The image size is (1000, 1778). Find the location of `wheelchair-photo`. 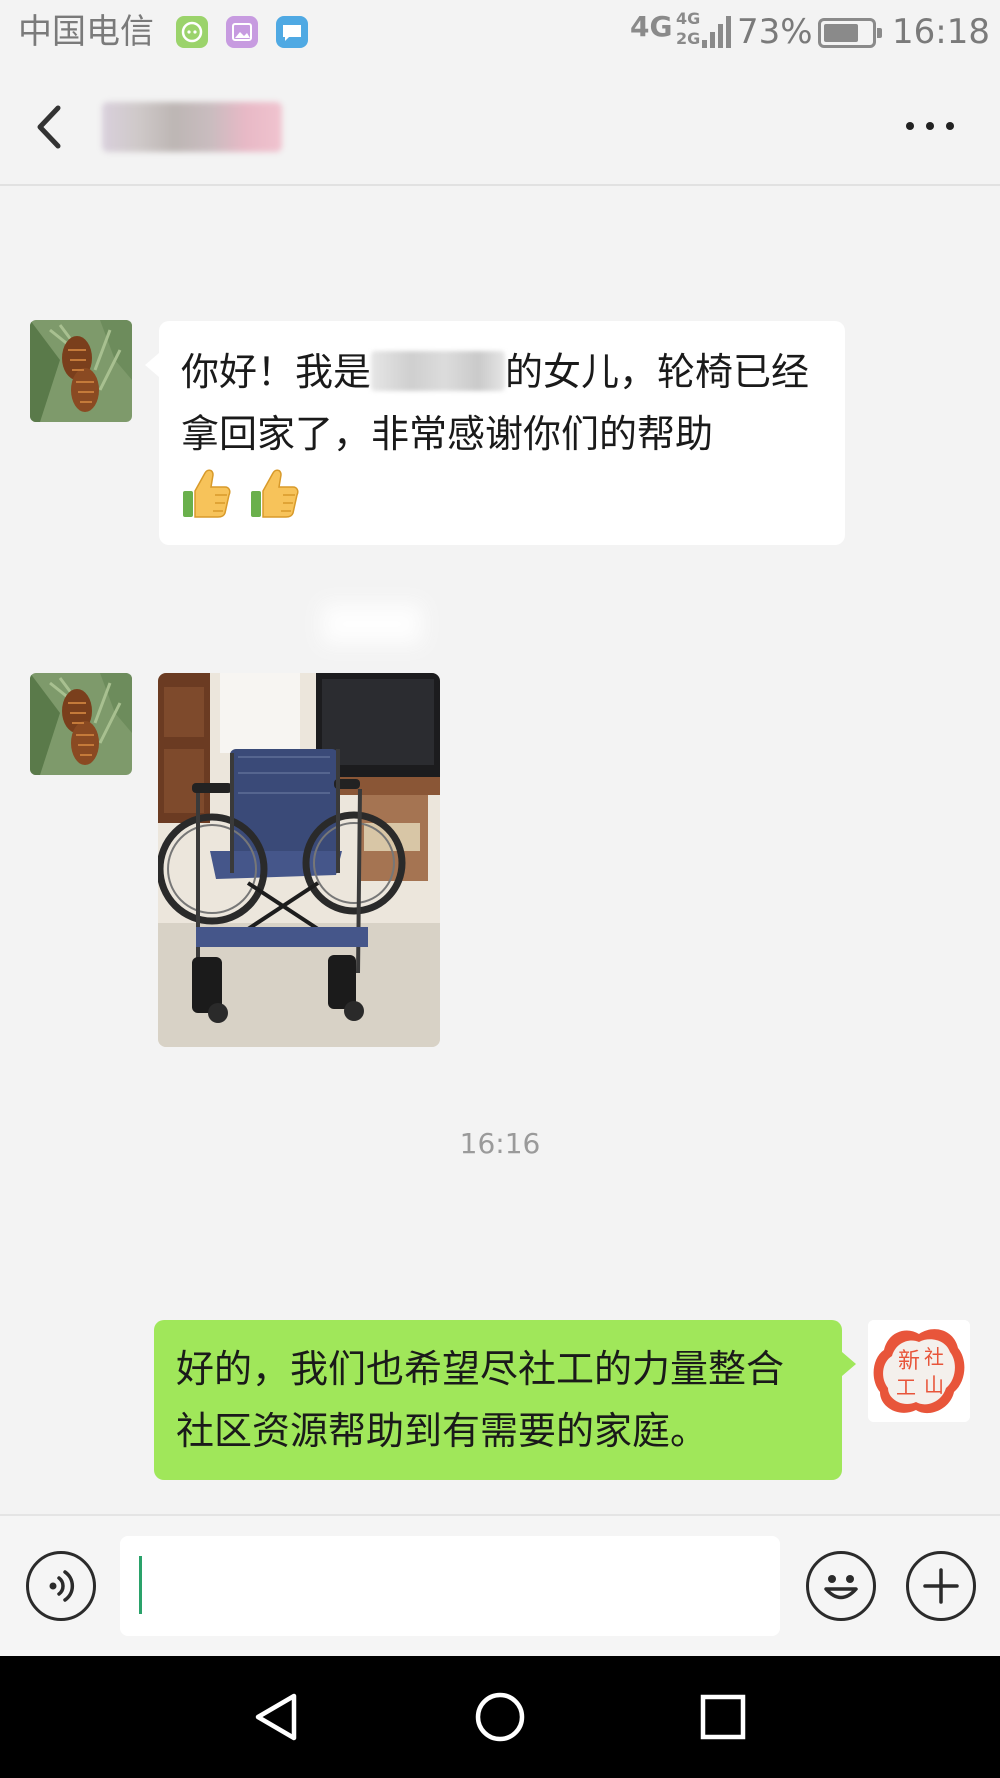

wheelchair-photo is located at coordinates (299, 860).